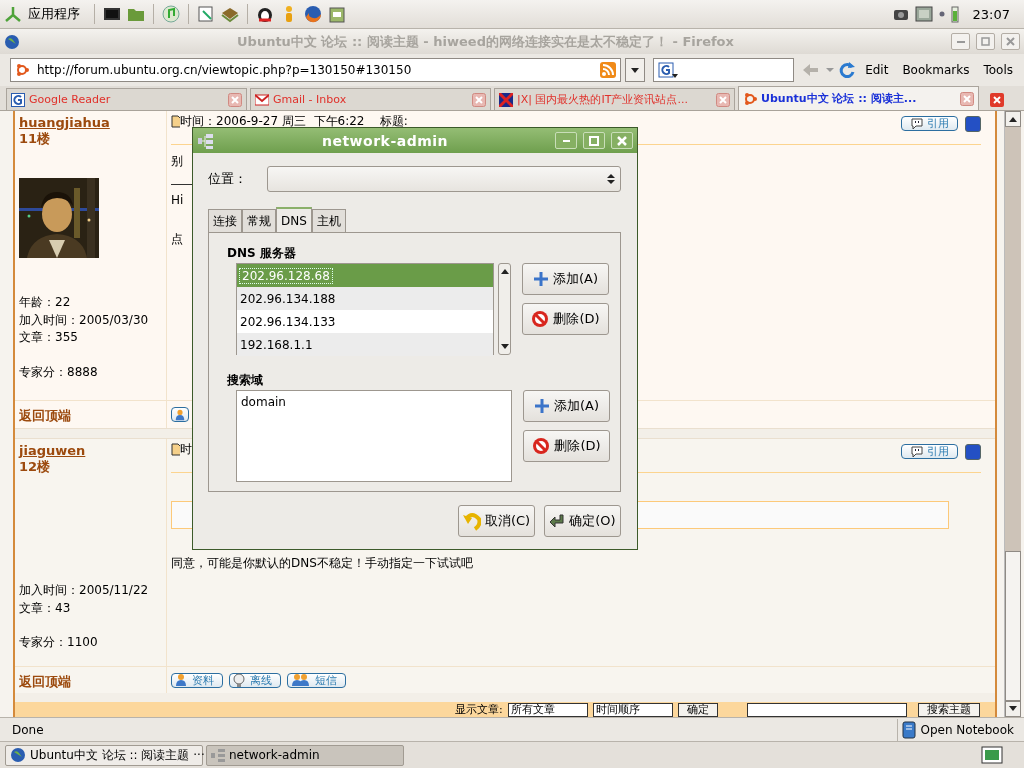  I want to click on globe-icon, so click(12, 41).